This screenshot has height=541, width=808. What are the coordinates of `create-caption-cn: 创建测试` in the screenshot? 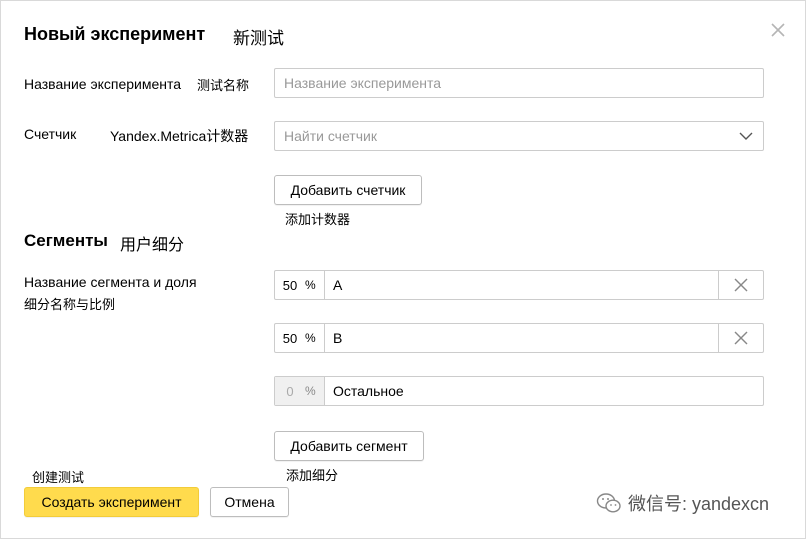 It's located at (58, 477).